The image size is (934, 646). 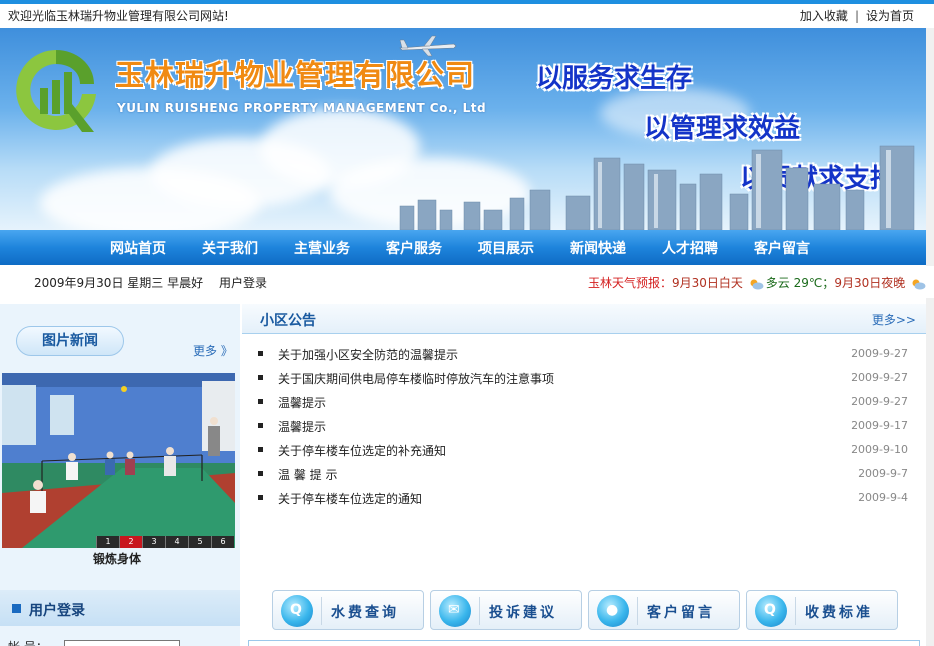 I want to click on cloud, so click(x=150, y=199).